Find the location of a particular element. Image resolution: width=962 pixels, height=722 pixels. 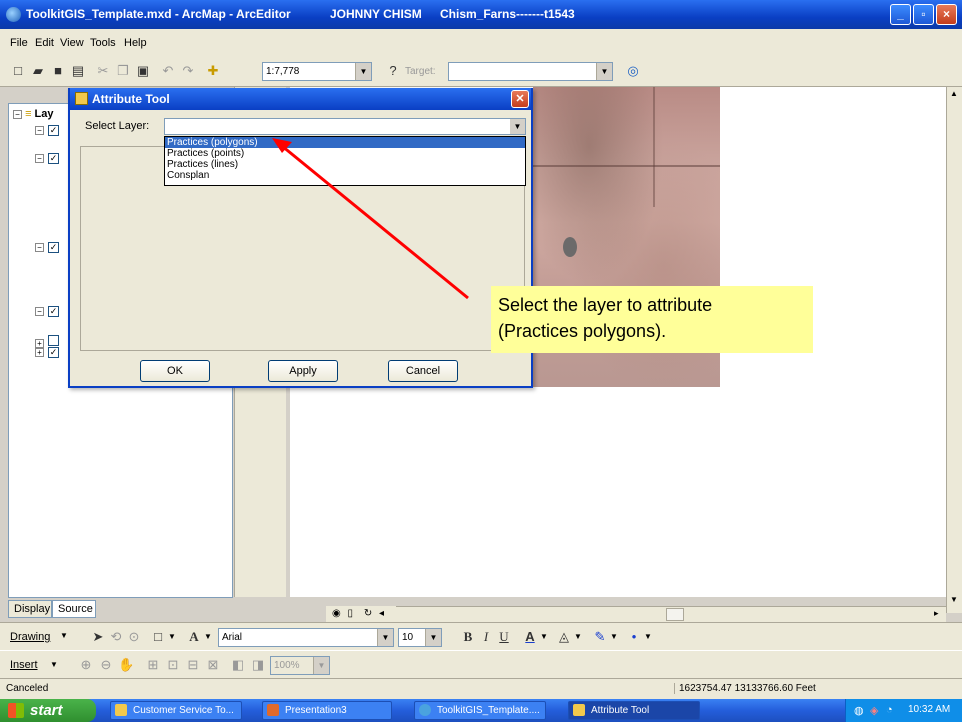

select-elements-icon: ➤ is located at coordinates (98, 637).